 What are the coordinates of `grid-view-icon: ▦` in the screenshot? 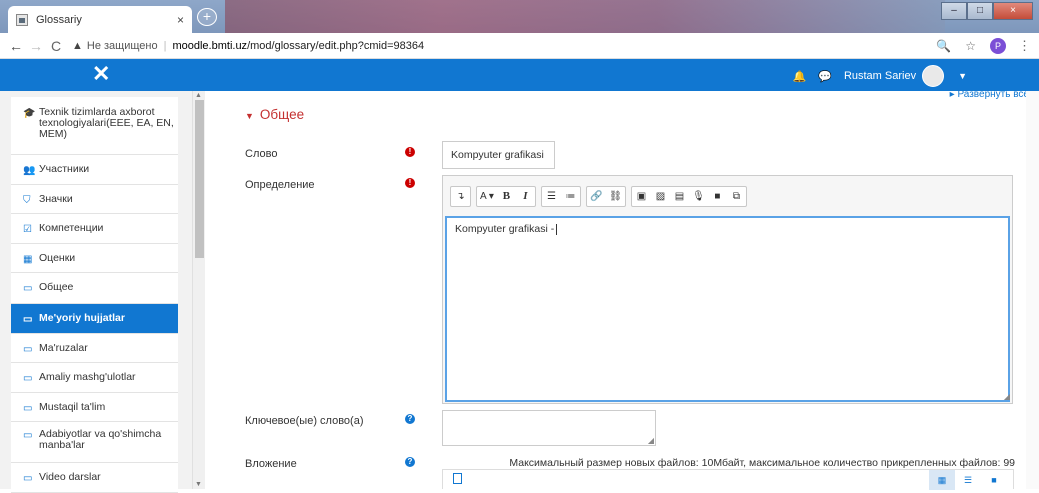 It's located at (942, 480).